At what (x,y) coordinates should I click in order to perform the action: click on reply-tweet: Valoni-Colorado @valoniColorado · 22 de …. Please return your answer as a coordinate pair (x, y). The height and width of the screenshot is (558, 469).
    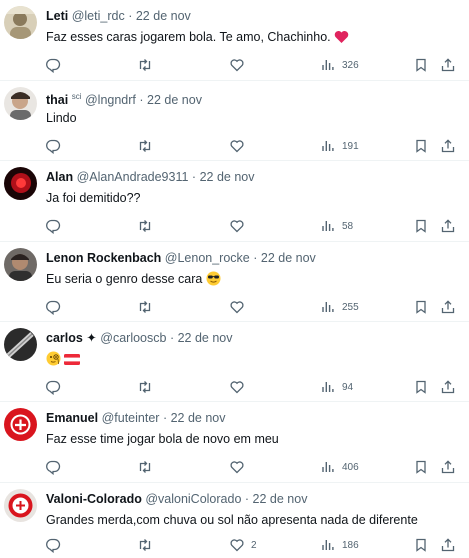
    Looking at the image, I should click on (234, 520).